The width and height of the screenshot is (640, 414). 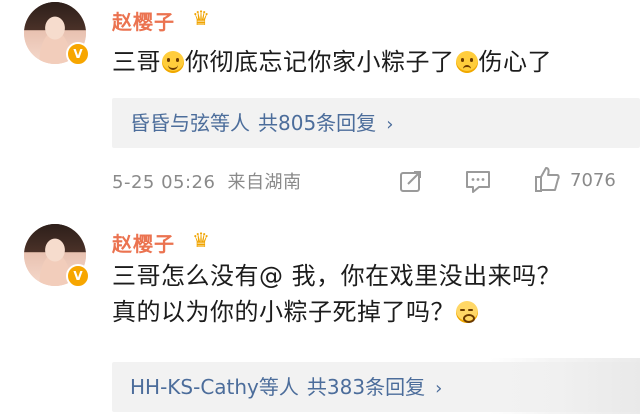 I want to click on reply-count: 共805条回复, so click(x=317, y=123).